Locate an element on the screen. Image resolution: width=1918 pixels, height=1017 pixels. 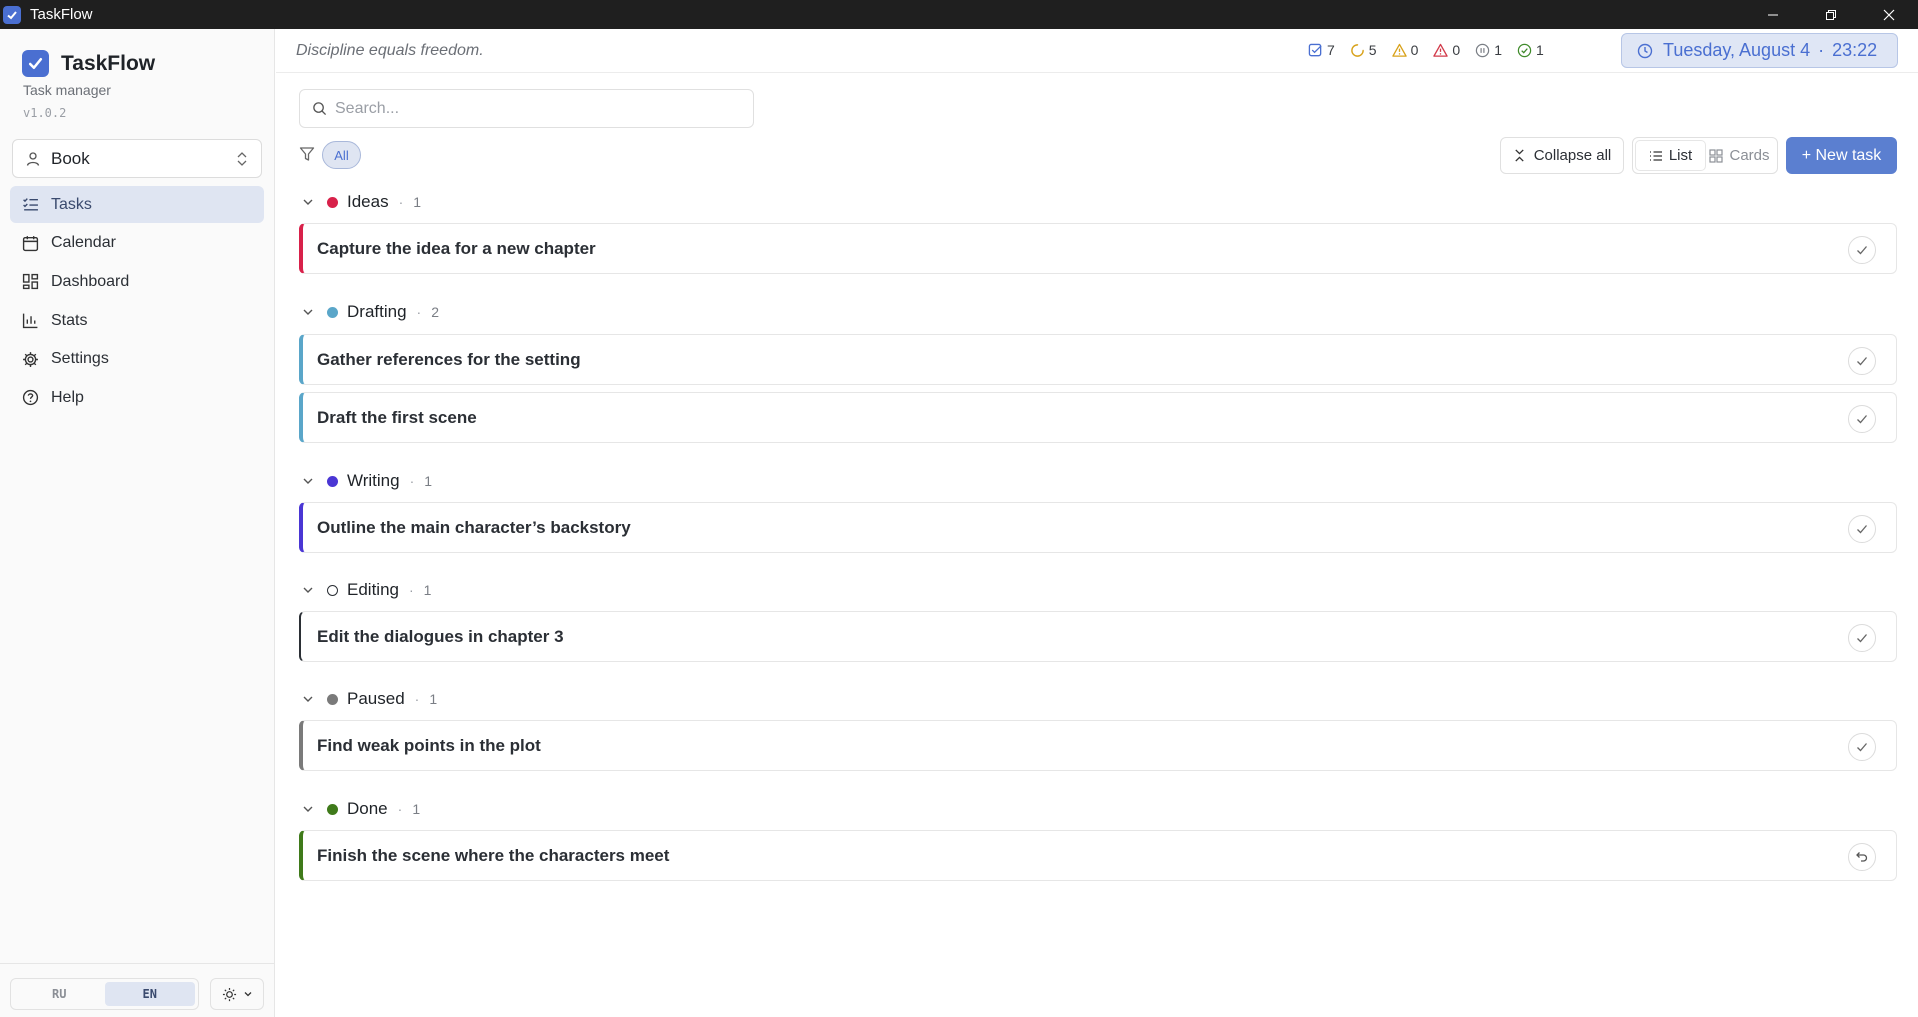
close-button is located at coordinates (1889, 14).